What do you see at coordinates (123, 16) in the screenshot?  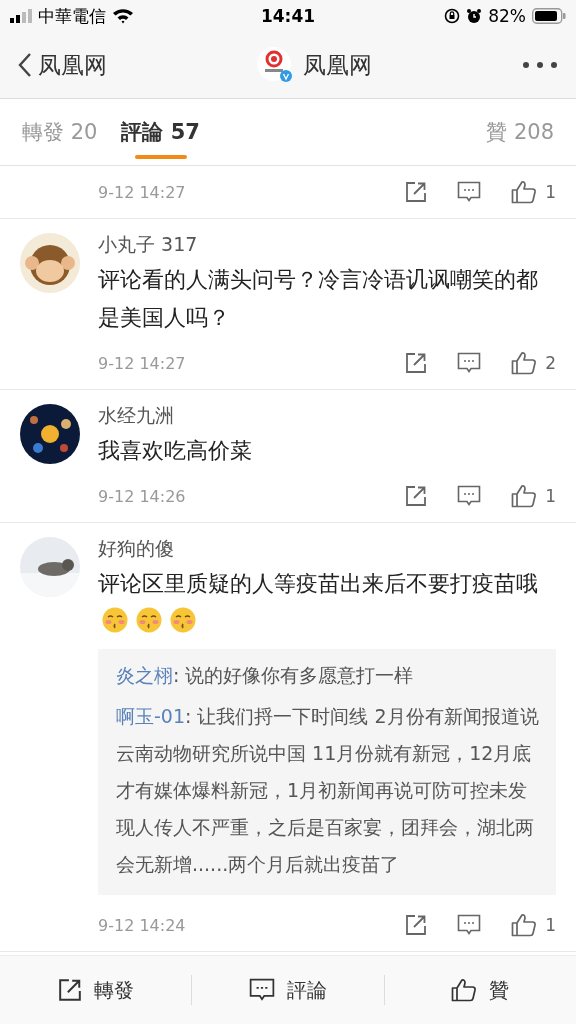 I see `wifi-icon` at bounding box center [123, 16].